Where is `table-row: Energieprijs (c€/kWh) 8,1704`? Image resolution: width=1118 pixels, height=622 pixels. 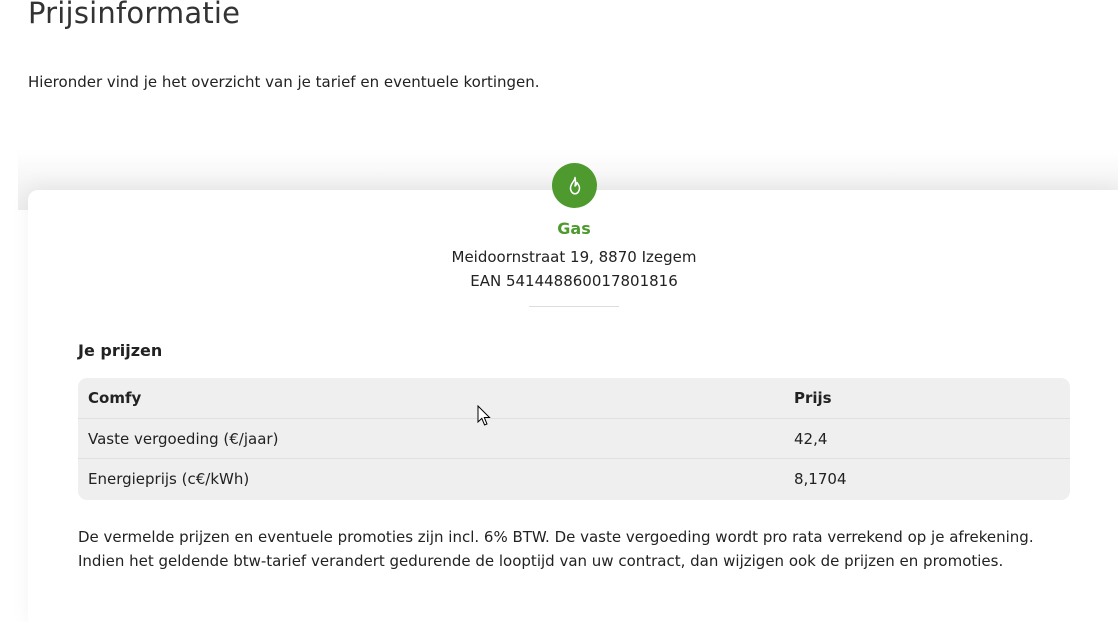 table-row: Energieprijs (c€/kWh) 8,1704 is located at coordinates (574, 479).